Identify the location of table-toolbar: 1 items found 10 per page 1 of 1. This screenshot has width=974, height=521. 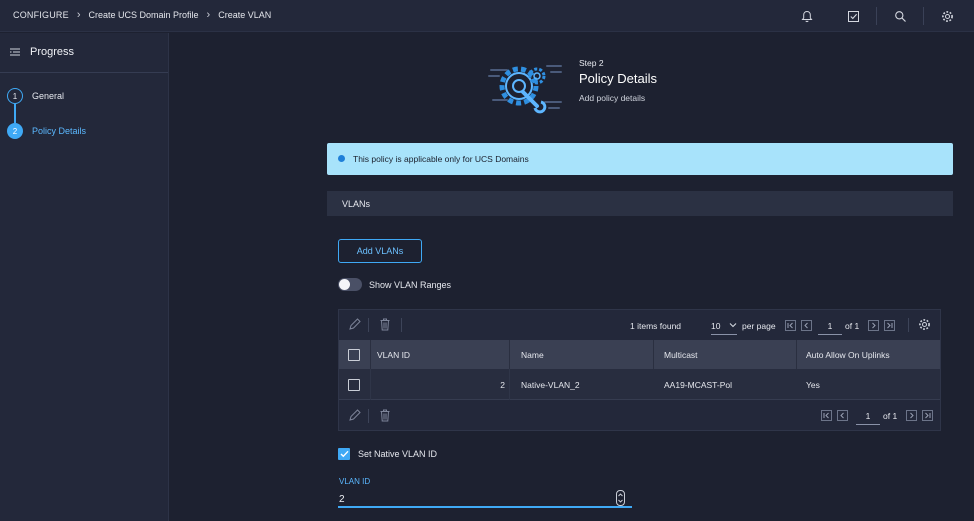
(639, 325).